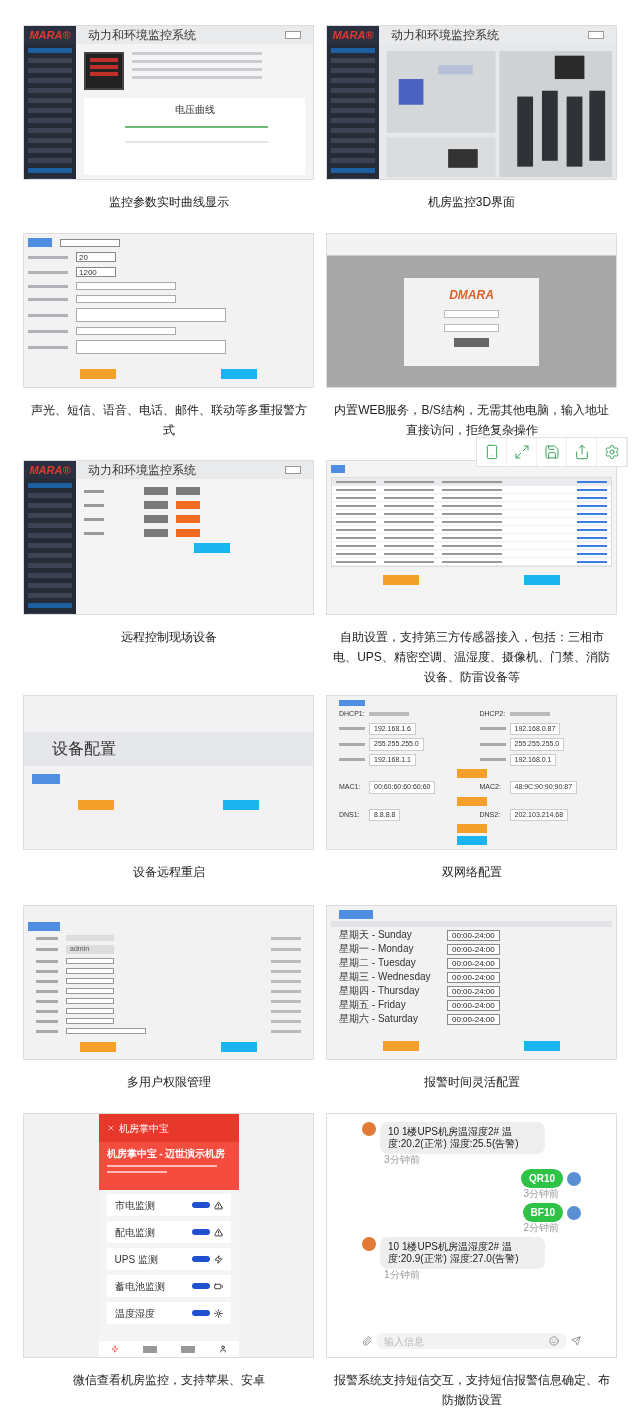  Describe the element at coordinates (110, 1128) in the screenshot. I see `close-icon` at that location.